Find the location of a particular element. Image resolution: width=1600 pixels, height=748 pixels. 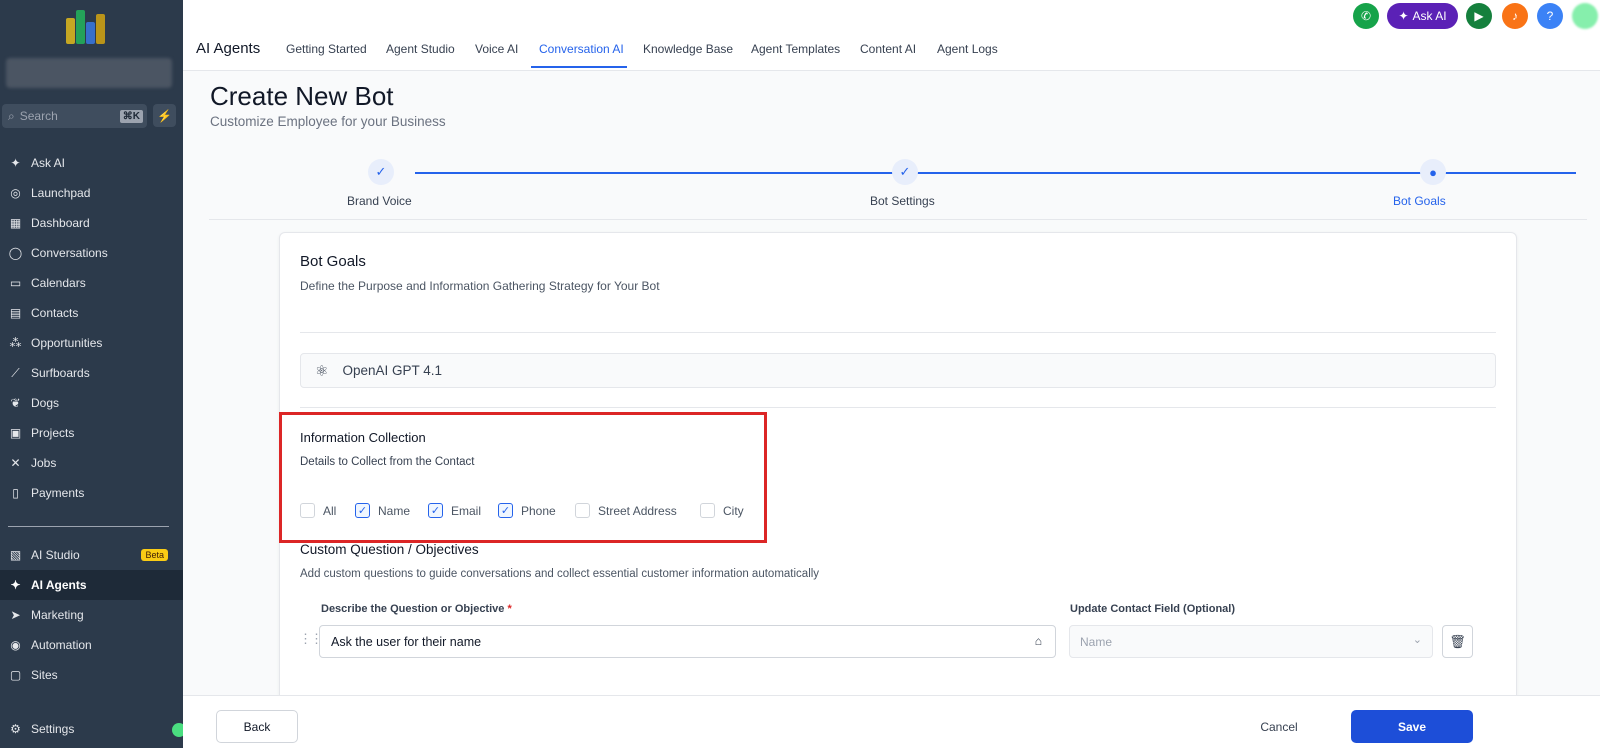

tab-conversation-ai: Conversation AI is located at coordinates (581, 49).